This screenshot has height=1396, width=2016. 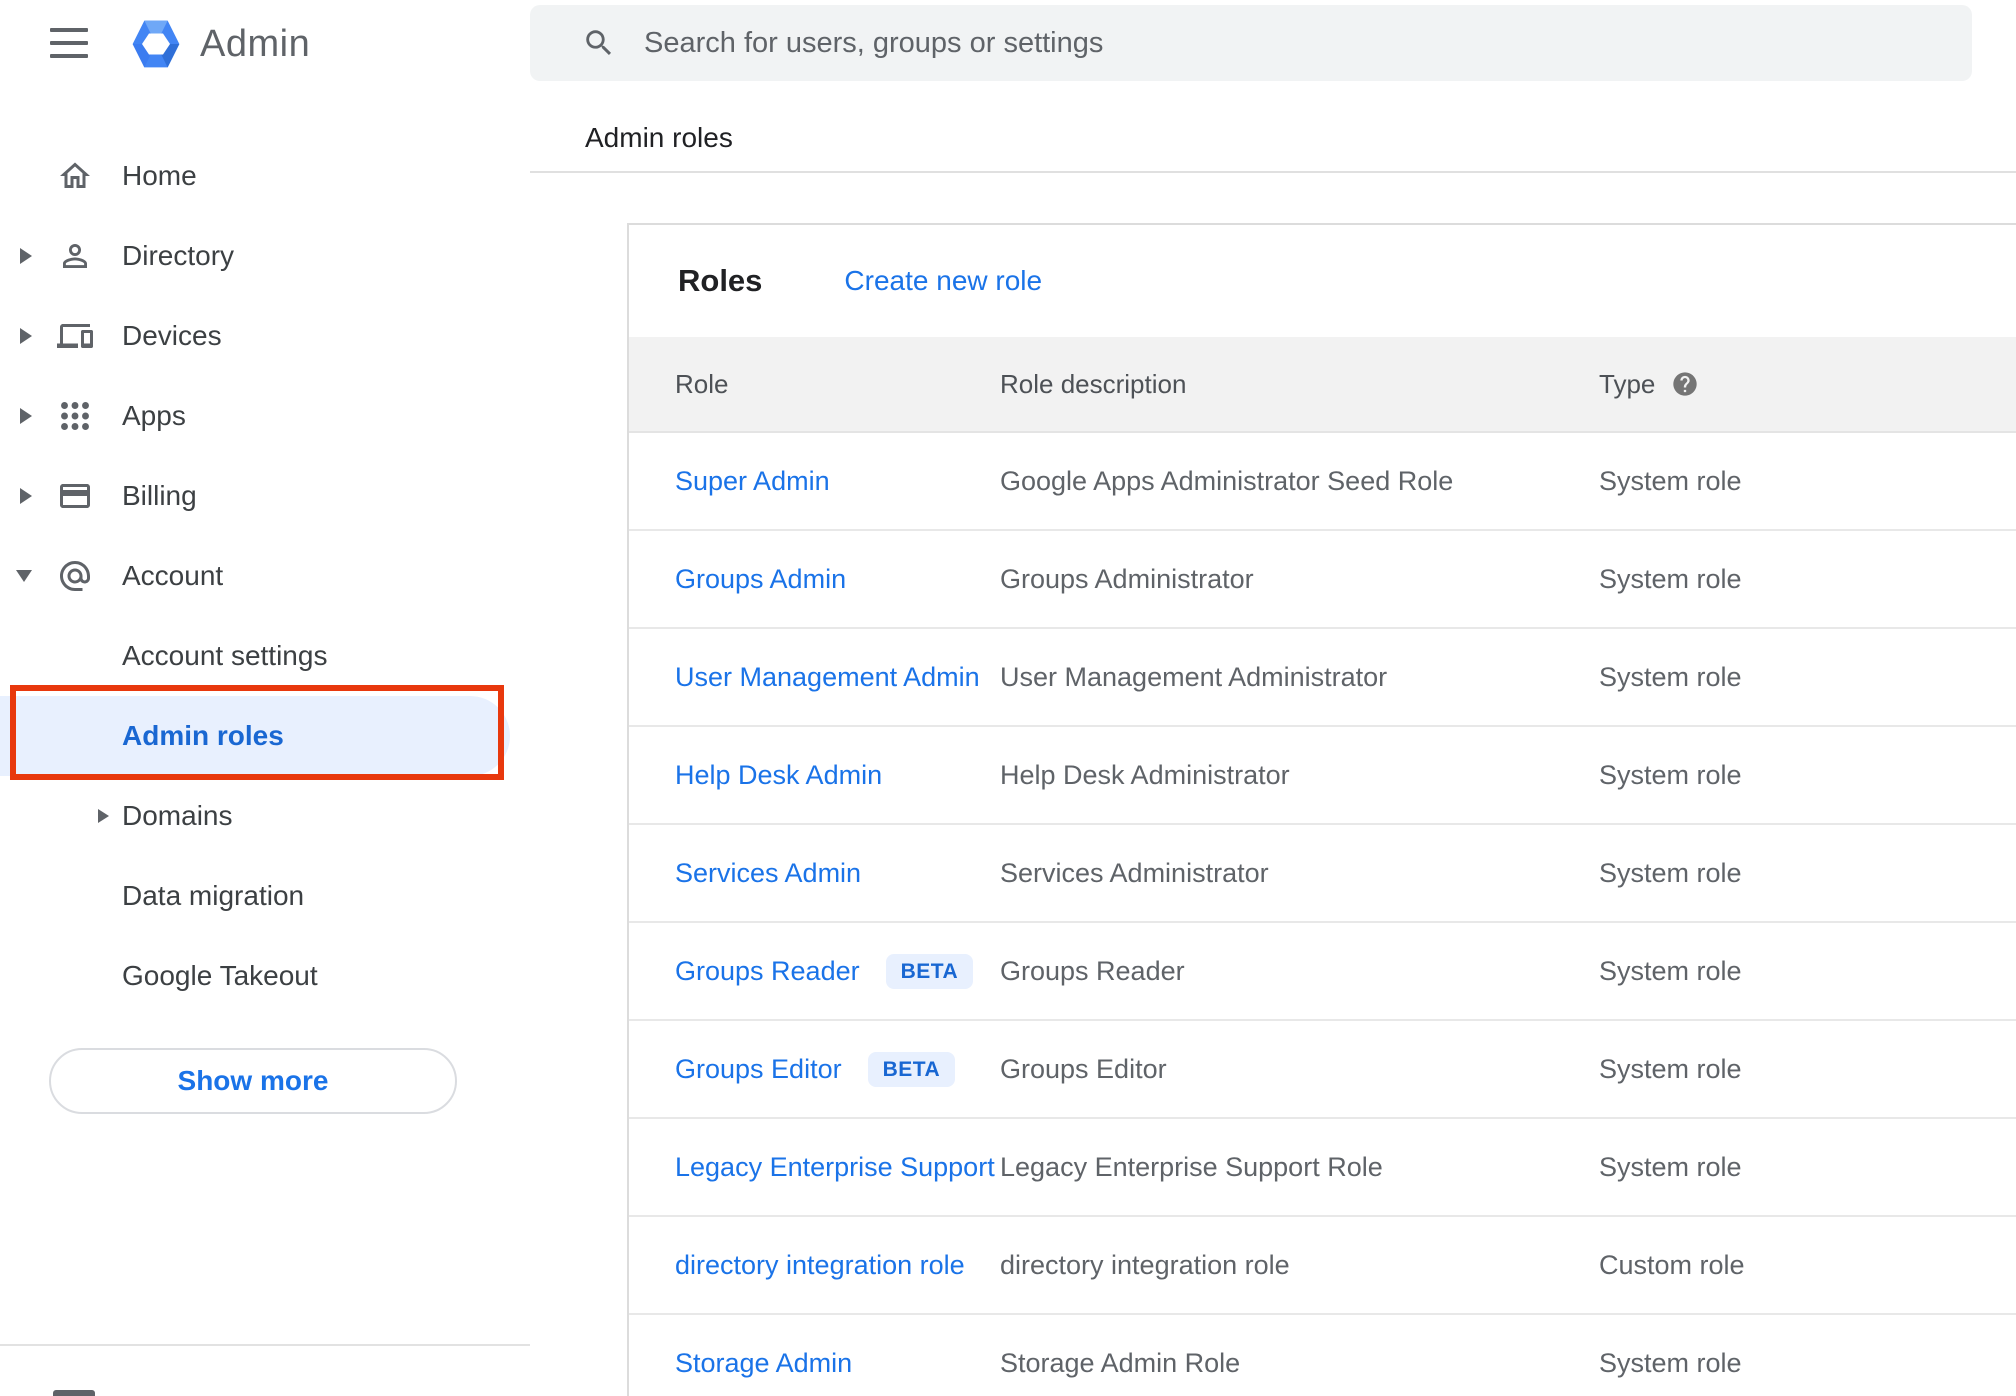 I want to click on sidebar-item-label: Devices, so click(x=172, y=335).